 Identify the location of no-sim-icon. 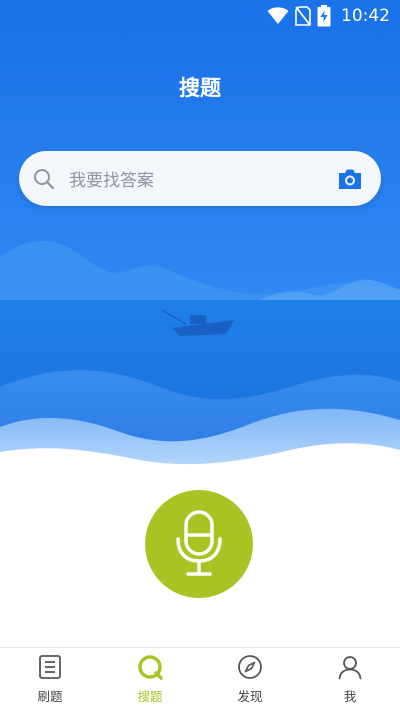
(303, 16).